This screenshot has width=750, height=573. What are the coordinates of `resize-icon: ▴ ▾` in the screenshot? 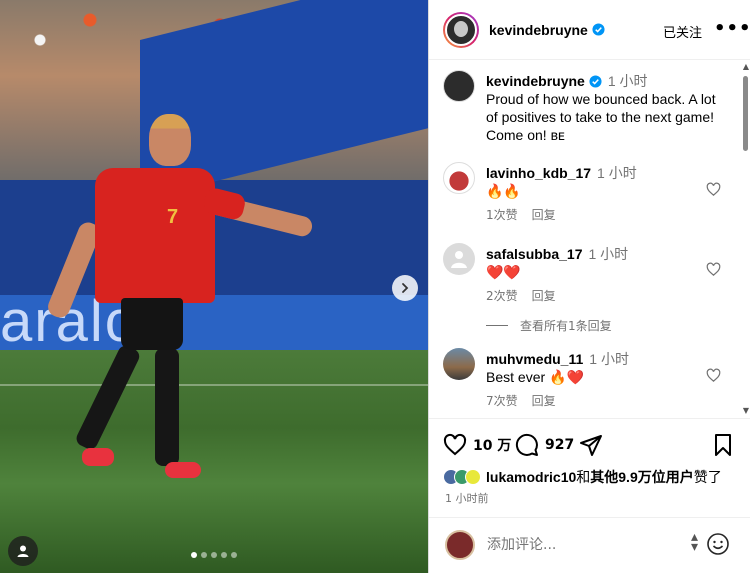 It's located at (694, 542).